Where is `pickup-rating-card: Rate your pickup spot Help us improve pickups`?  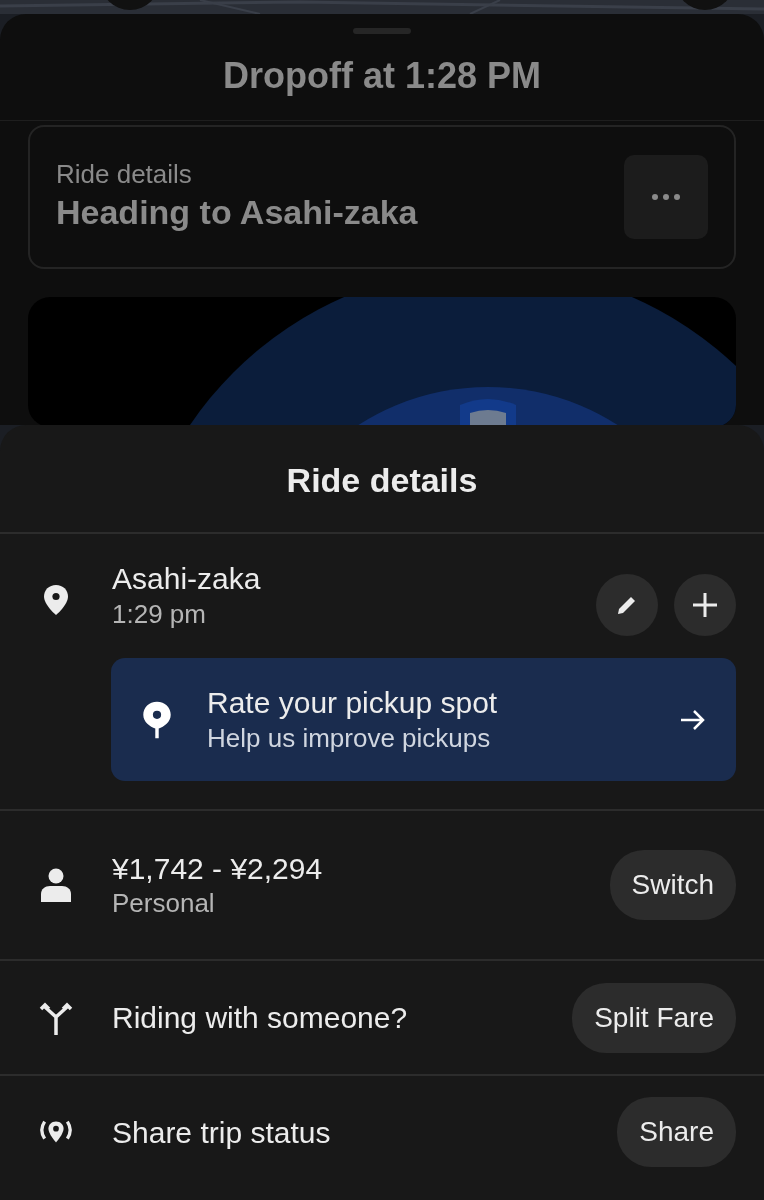 pickup-rating-card: Rate your pickup spot Help us improve pickups is located at coordinates (423, 720).